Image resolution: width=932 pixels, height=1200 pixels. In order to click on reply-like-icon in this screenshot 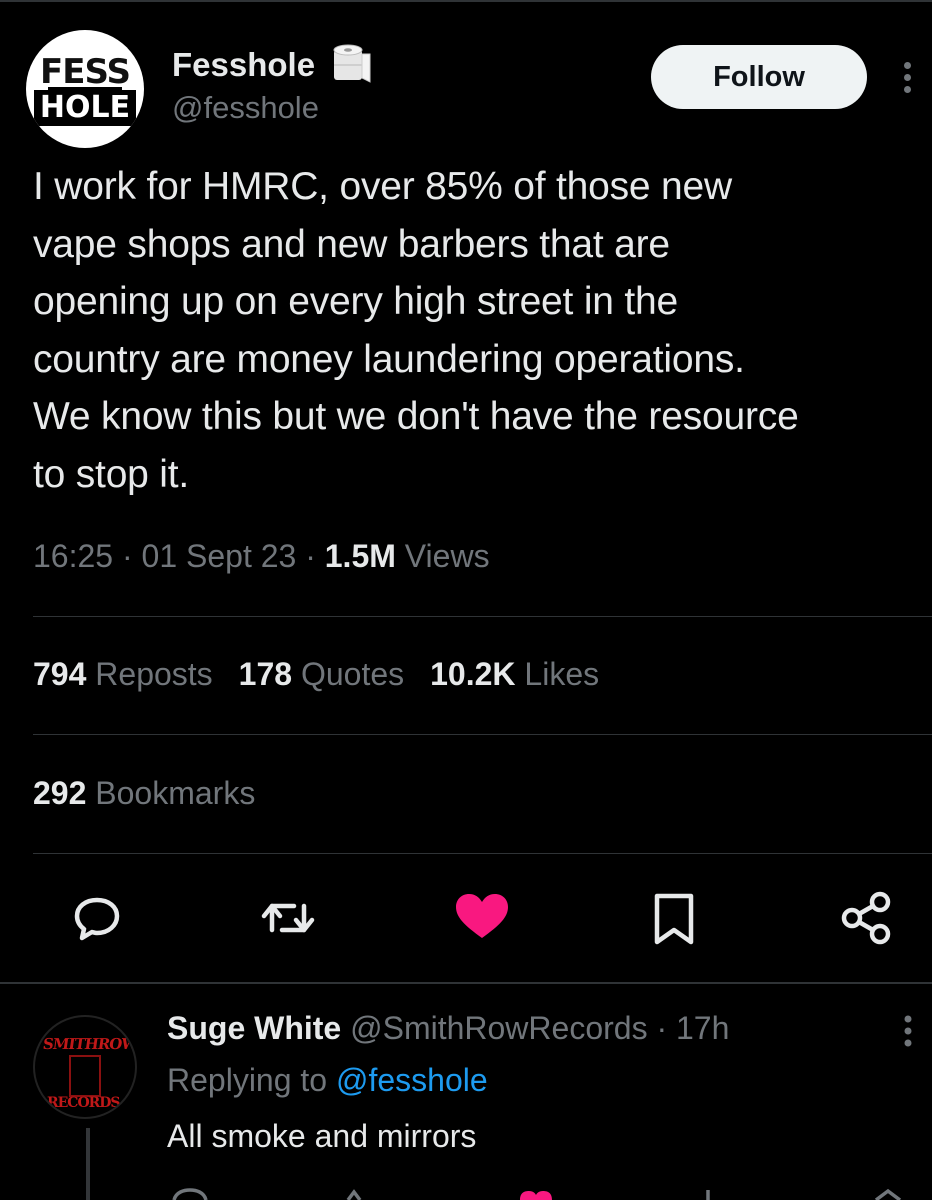, I will do `click(536, 1194)`.